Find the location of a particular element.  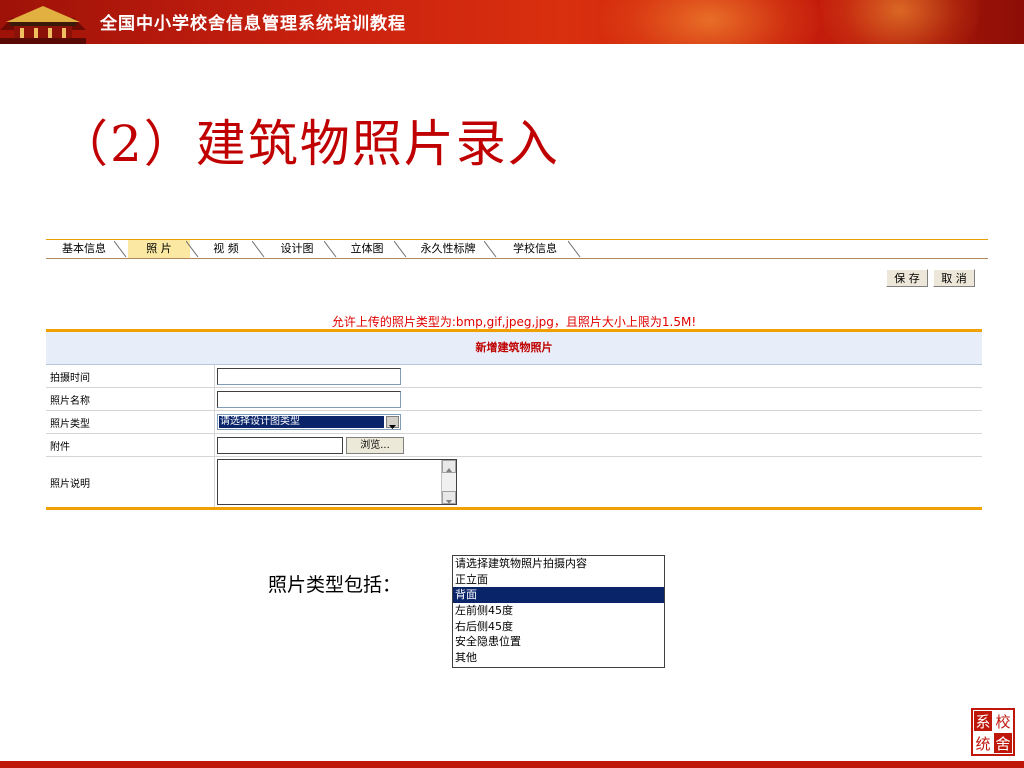

scroll-down-icon is located at coordinates (449, 497).